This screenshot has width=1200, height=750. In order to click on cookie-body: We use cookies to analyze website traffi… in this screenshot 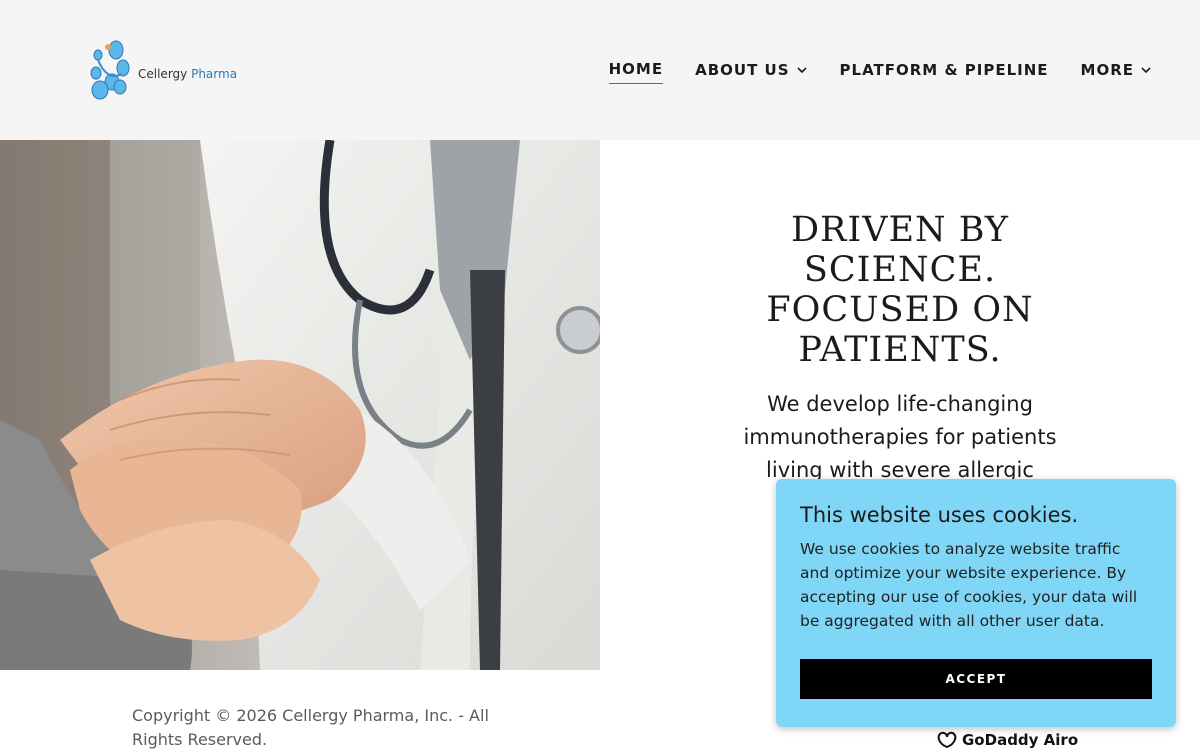, I will do `click(969, 585)`.